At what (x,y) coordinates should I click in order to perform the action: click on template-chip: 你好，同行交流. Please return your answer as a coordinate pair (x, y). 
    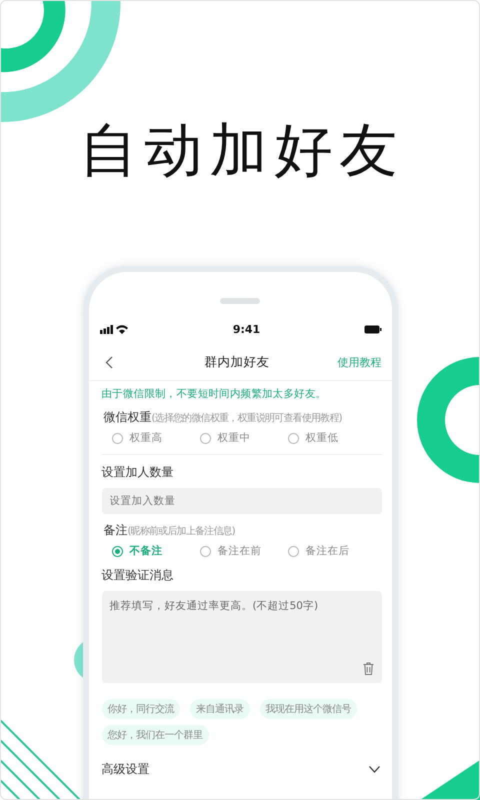
    Looking at the image, I should click on (141, 709).